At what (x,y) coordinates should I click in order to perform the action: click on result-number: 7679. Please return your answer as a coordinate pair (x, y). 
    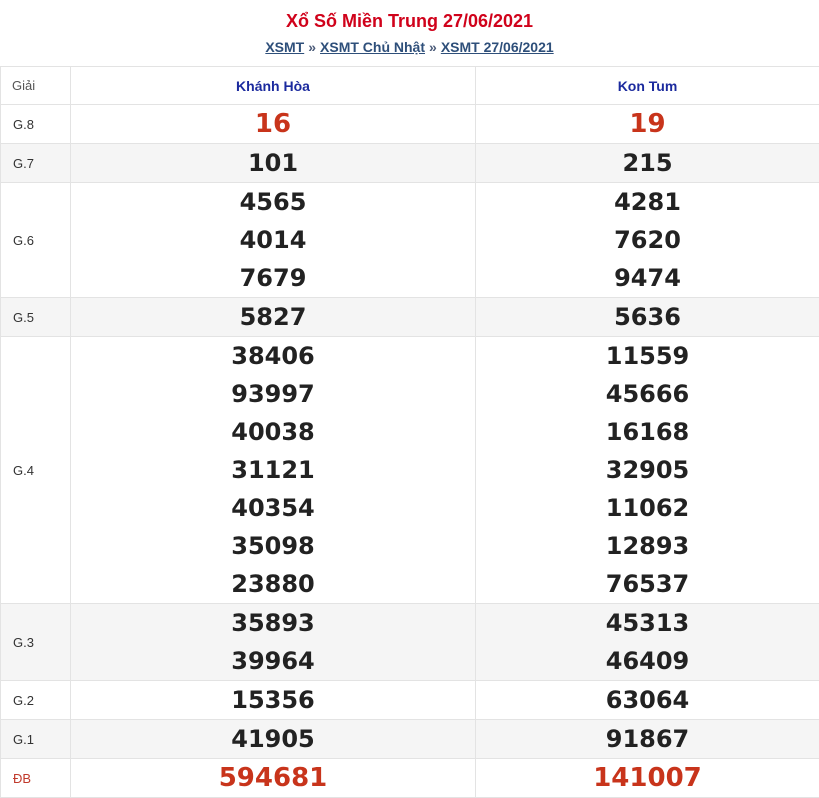
    Looking at the image, I should click on (273, 278).